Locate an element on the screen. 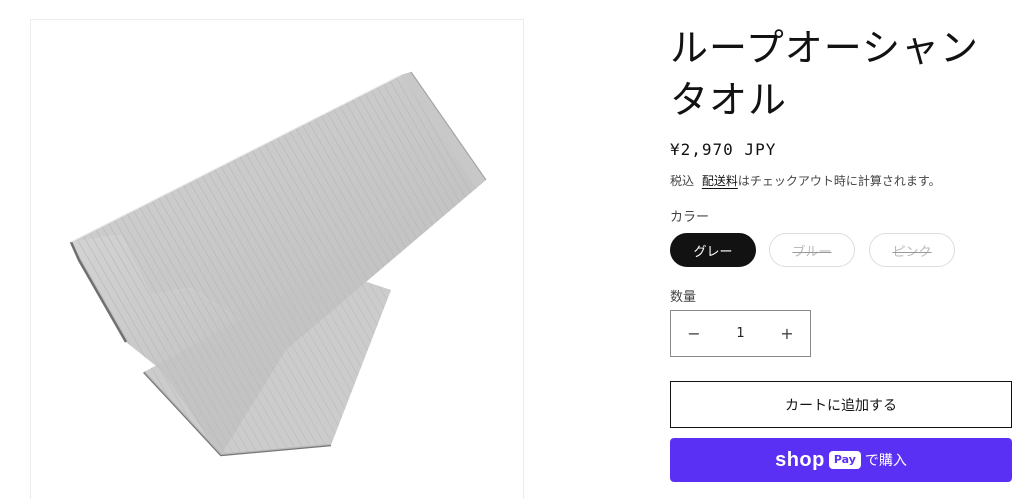 The width and height of the screenshot is (1024, 499). shop-pay-button: shop Pay で購入 is located at coordinates (841, 460).